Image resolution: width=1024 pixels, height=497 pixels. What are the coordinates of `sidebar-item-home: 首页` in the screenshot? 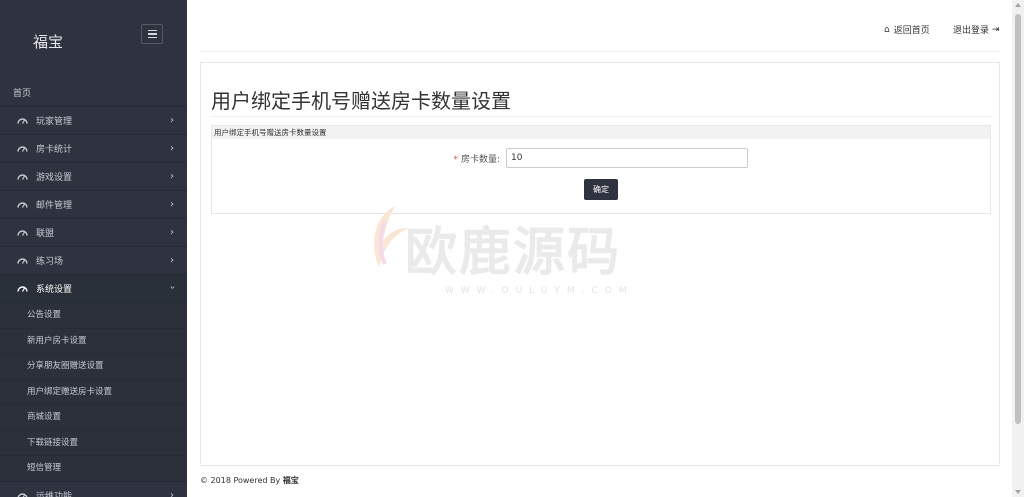 It's located at (93, 94).